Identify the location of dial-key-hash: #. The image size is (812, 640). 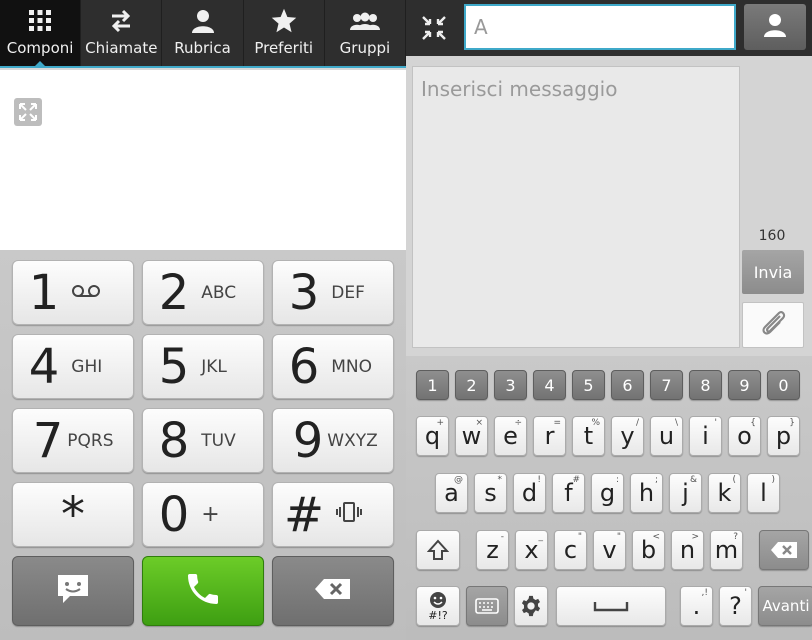
(333, 514).